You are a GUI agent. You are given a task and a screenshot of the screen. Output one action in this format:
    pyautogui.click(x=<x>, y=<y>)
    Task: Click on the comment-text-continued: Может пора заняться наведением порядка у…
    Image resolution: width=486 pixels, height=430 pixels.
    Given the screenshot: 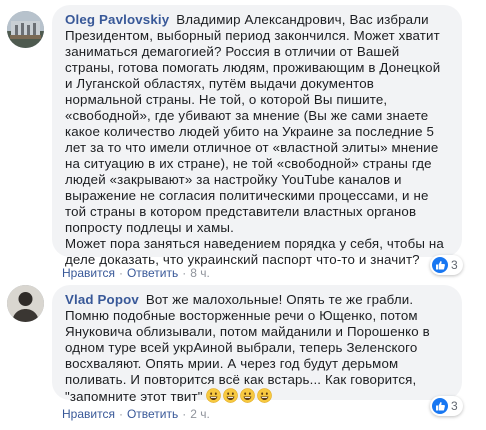 What is the action you would take?
    pyautogui.click(x=254, y=251)
    